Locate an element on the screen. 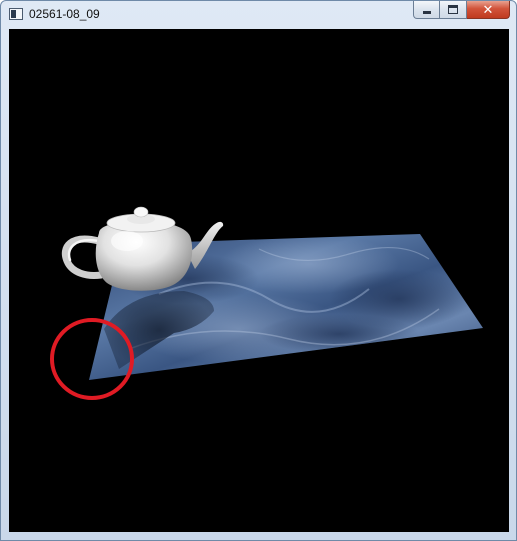  maximize-button is located at coordinates (453, 10).